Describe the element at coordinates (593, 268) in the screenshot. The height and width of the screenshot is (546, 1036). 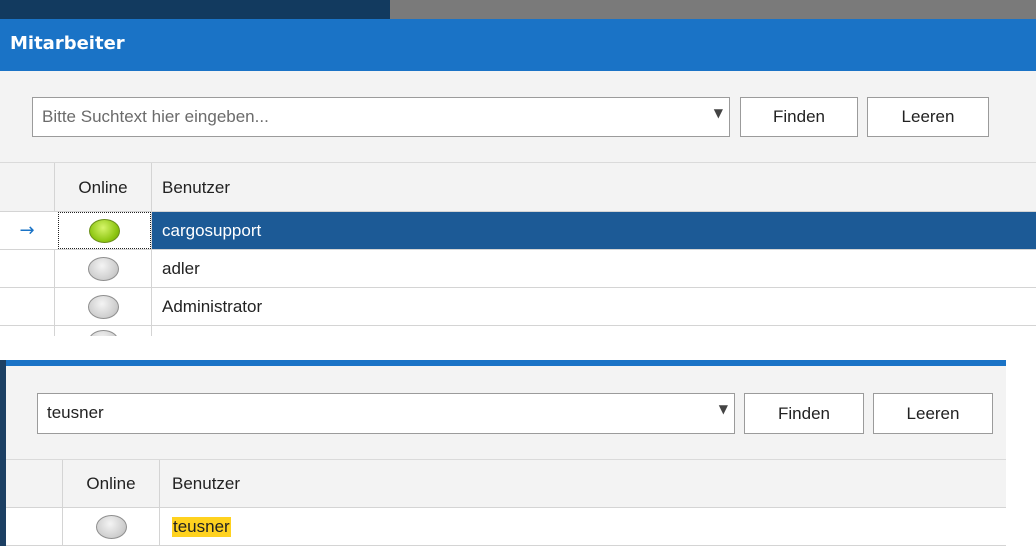
I see `user-name-cell: adler` at that location.